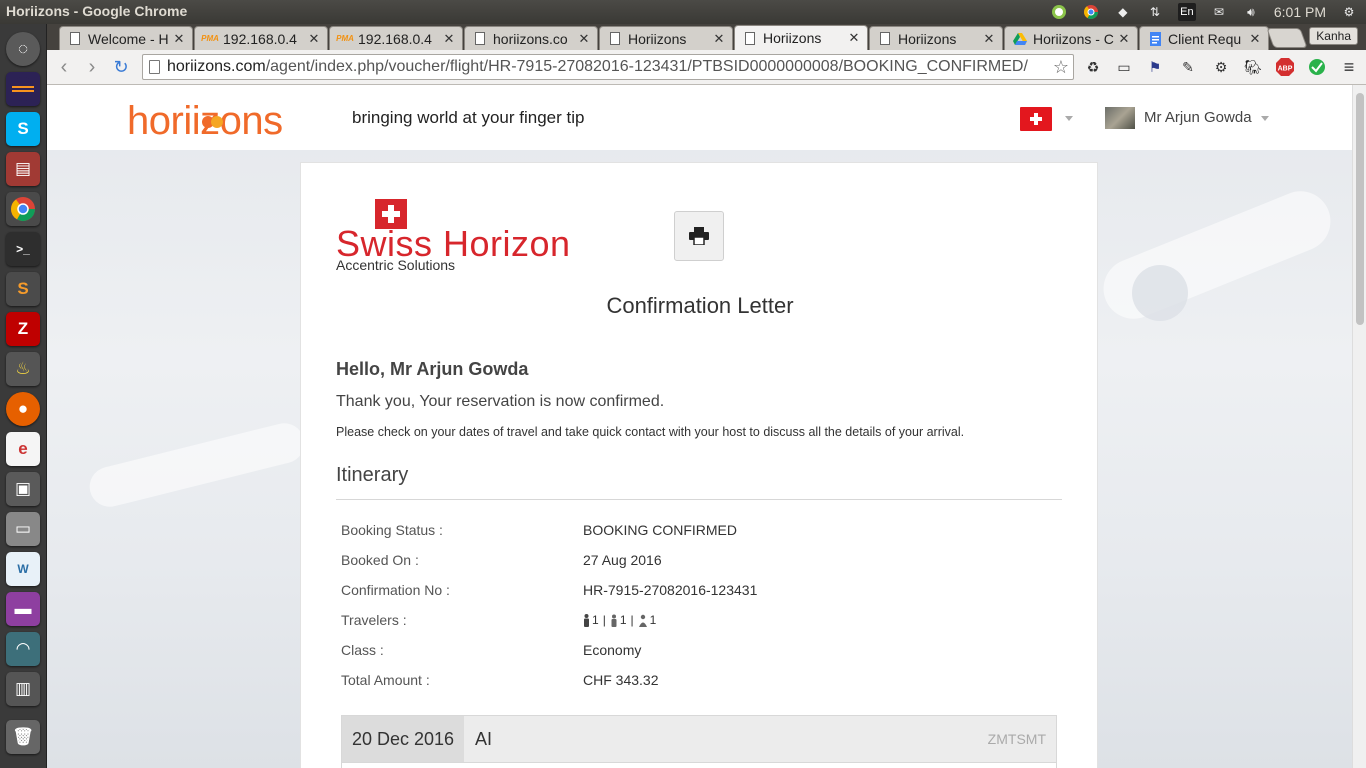  Describe the element at coordinates (1349, 67) in the screenshot. I see `menu-icon: ≡` at that location.